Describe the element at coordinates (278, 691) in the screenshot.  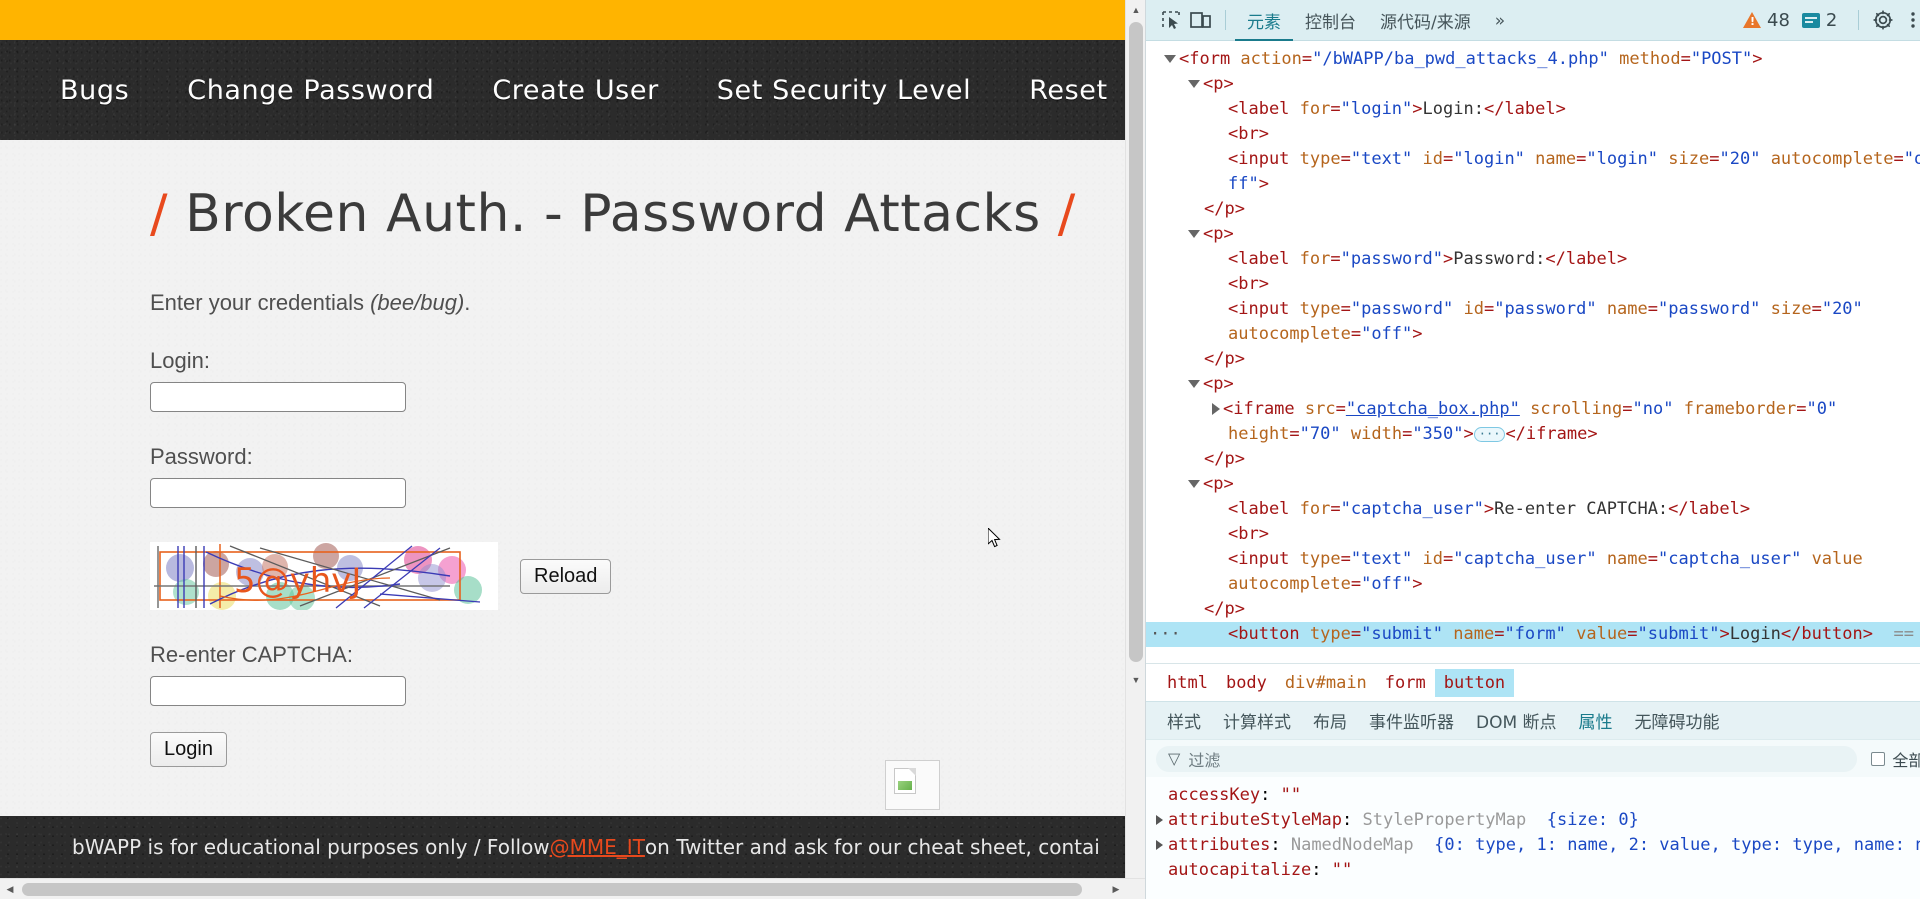
I see `captcha-input` at that location.